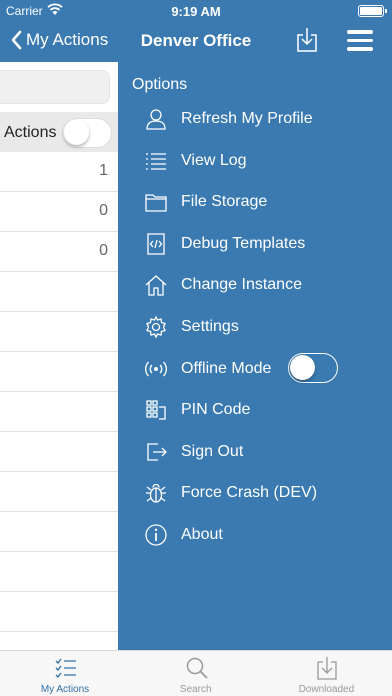  I want to click on tab-downloaded: Downloaded, so click(326, 673).